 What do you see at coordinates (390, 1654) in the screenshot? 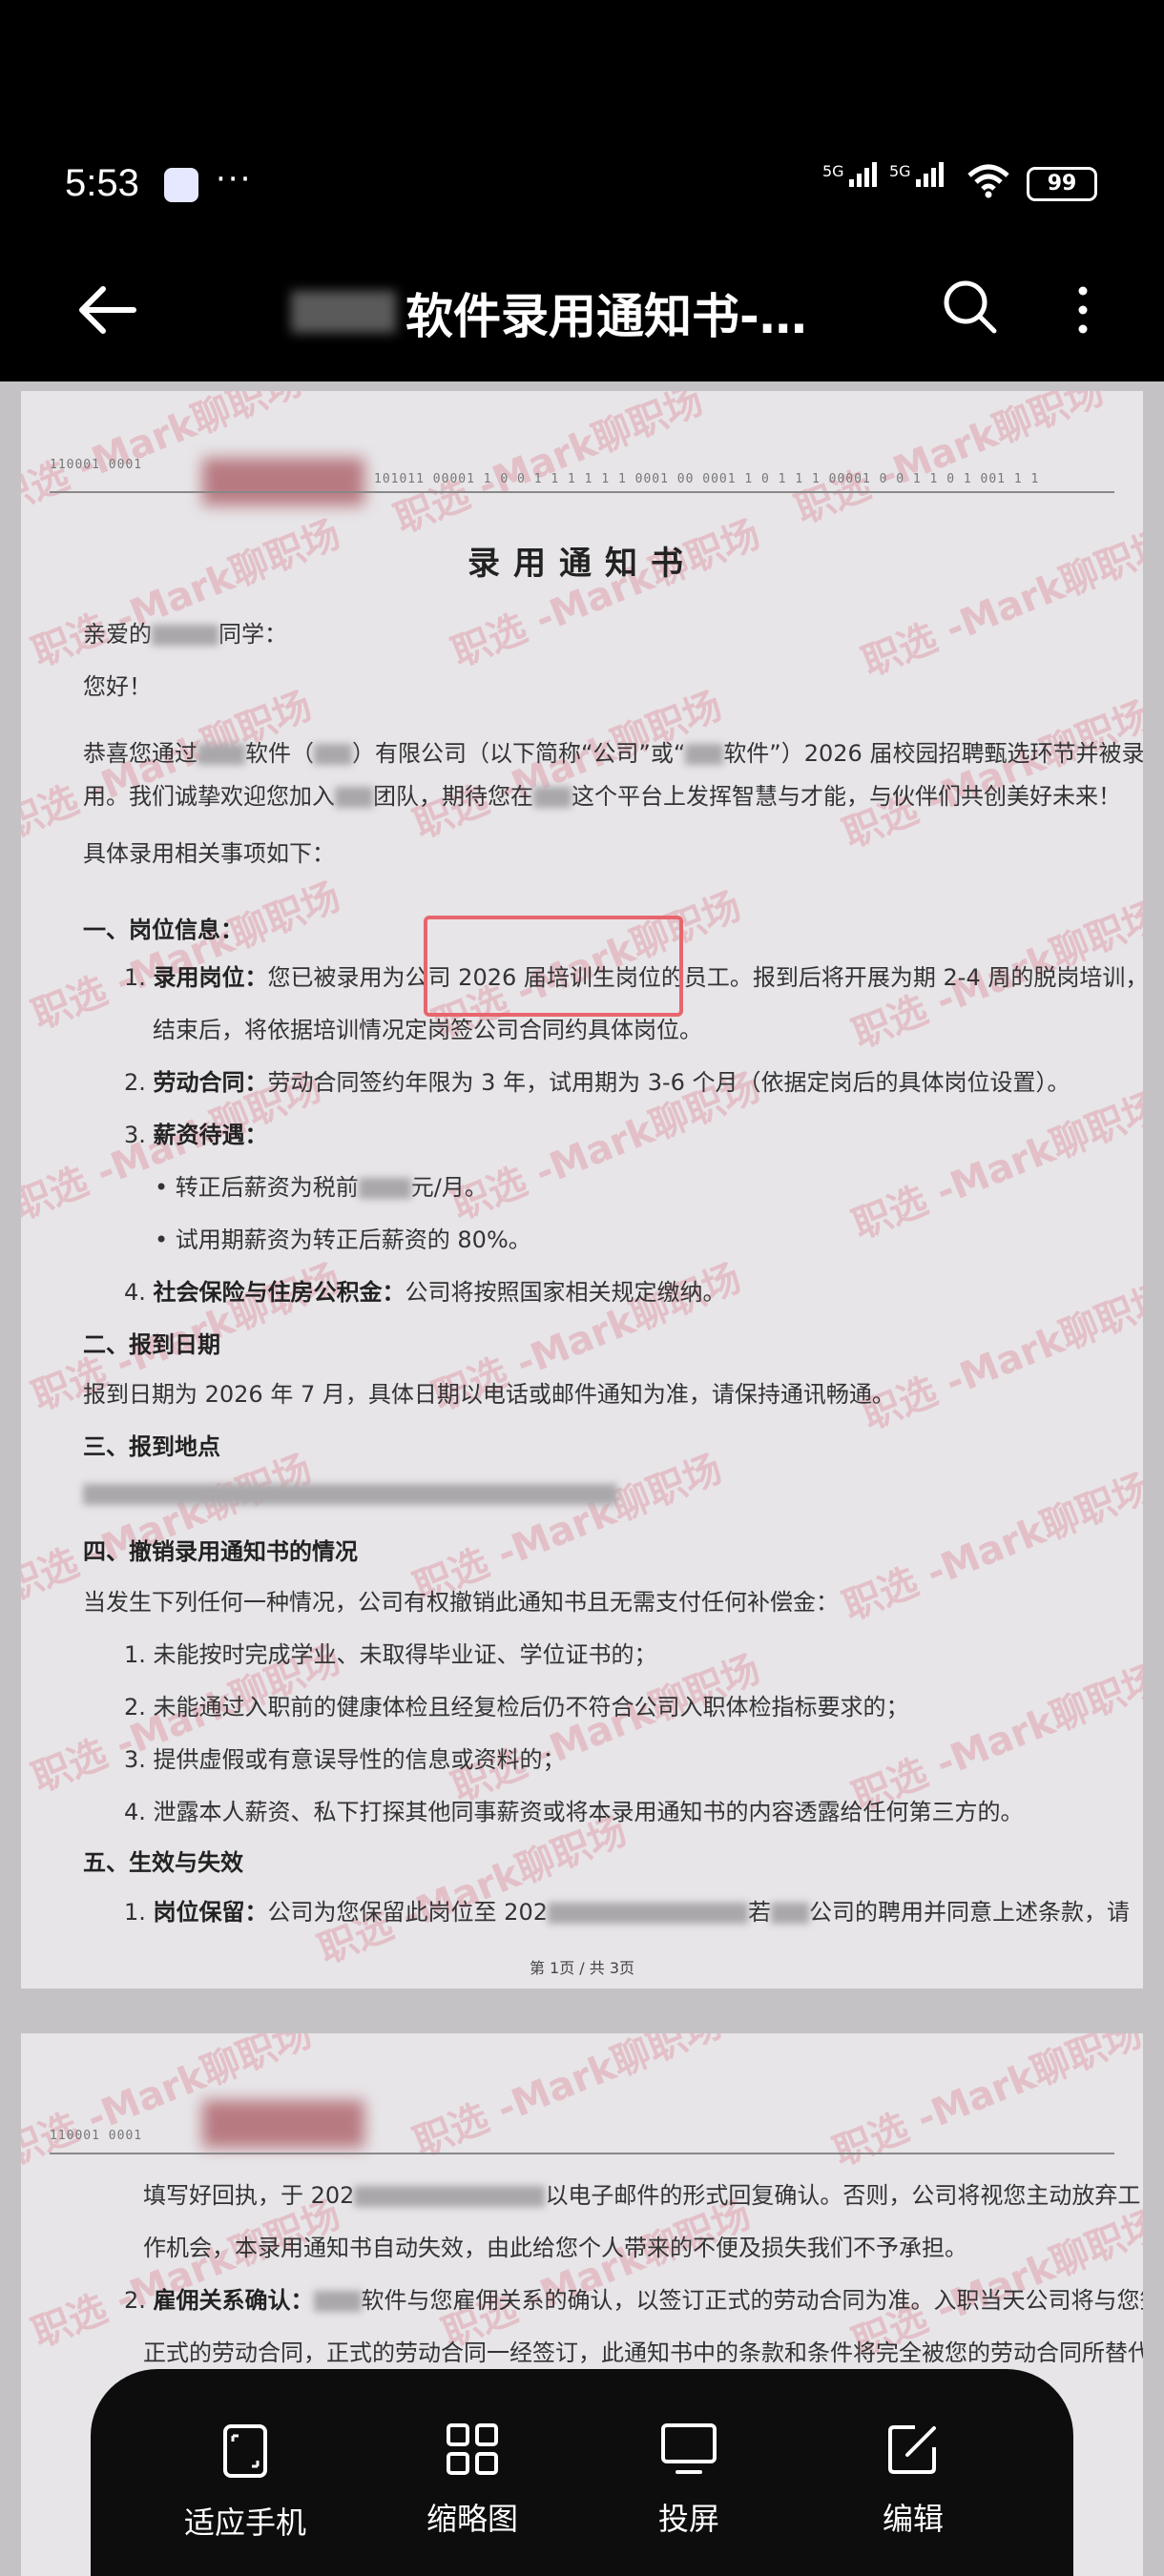
I see `revoke-item-1: 1. 未能按时完成学业、未取得毕业证、学位证书的；` at bounding box center [390, 1654].